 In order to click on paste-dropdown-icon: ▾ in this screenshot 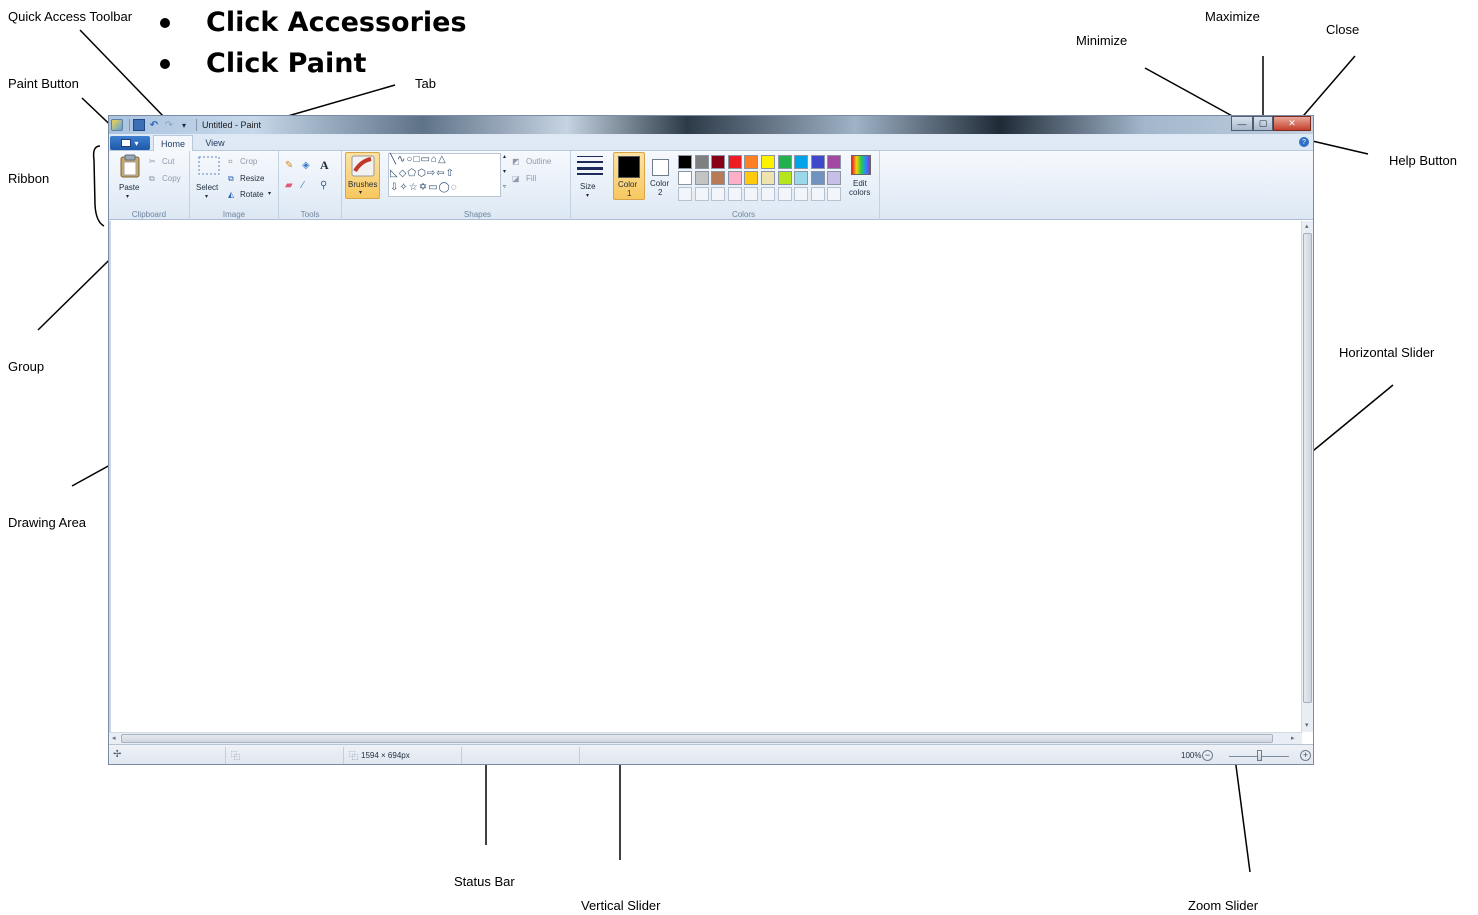, I will do `click(127, 196)`.